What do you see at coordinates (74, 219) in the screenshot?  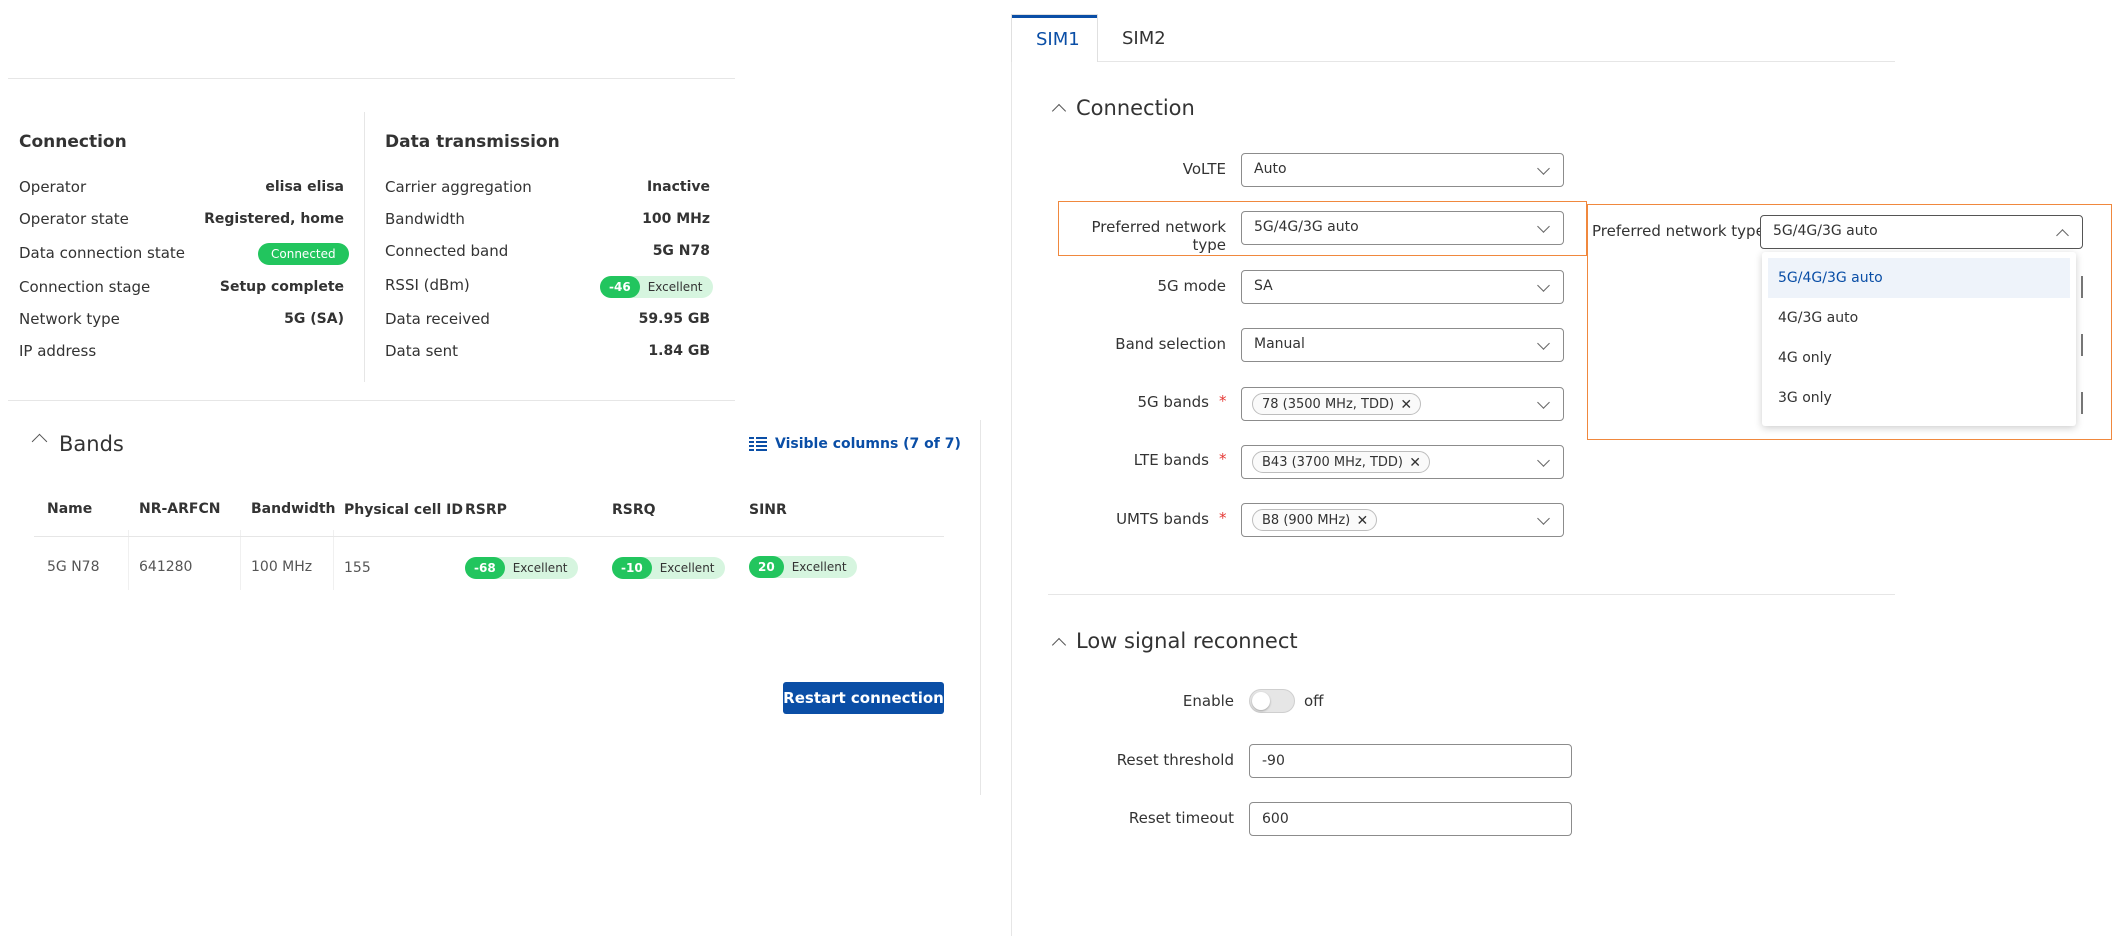 I see `operator-state-label: Operator state` at bounding box center [74, 219].